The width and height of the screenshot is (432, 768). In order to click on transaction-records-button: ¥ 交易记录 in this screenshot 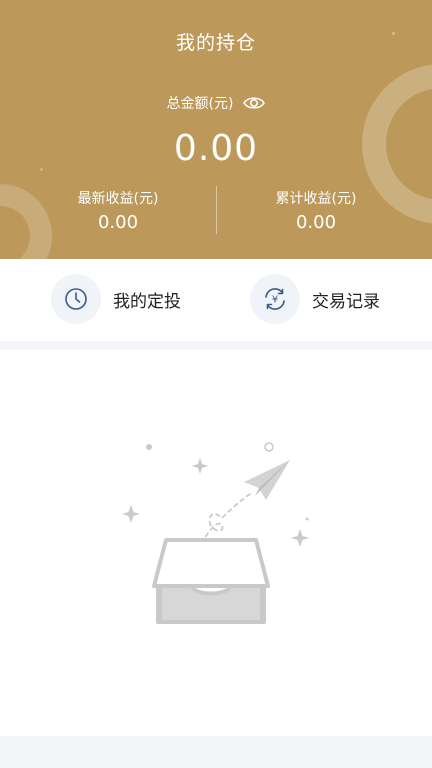, I will do `click(315, 299)`.